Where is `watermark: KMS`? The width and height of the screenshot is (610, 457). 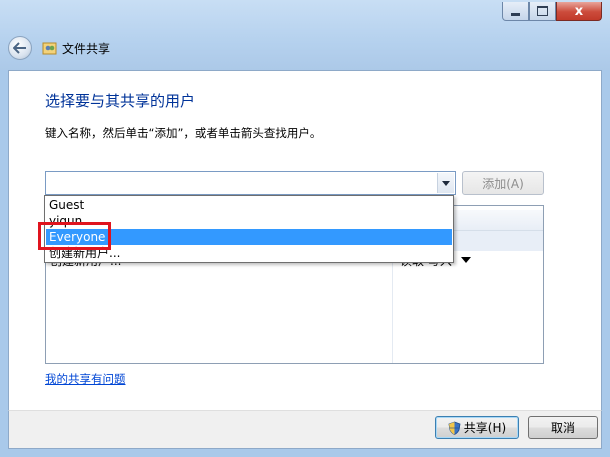
watermark: KMS is located at coordinates (418, 394).